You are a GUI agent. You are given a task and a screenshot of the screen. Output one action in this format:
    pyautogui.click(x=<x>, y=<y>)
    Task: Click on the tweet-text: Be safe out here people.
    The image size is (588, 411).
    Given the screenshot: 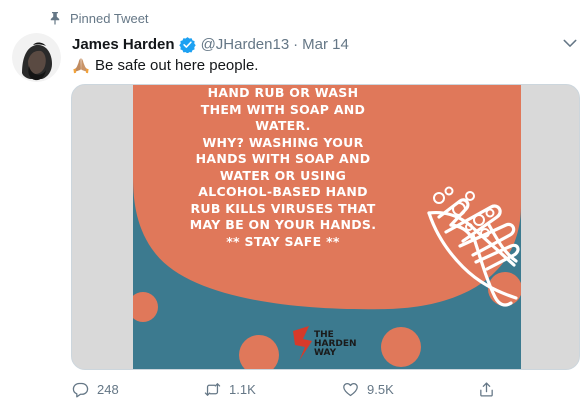 What is the action you would take?
    pyautogui.click(x=165, y=65)
    